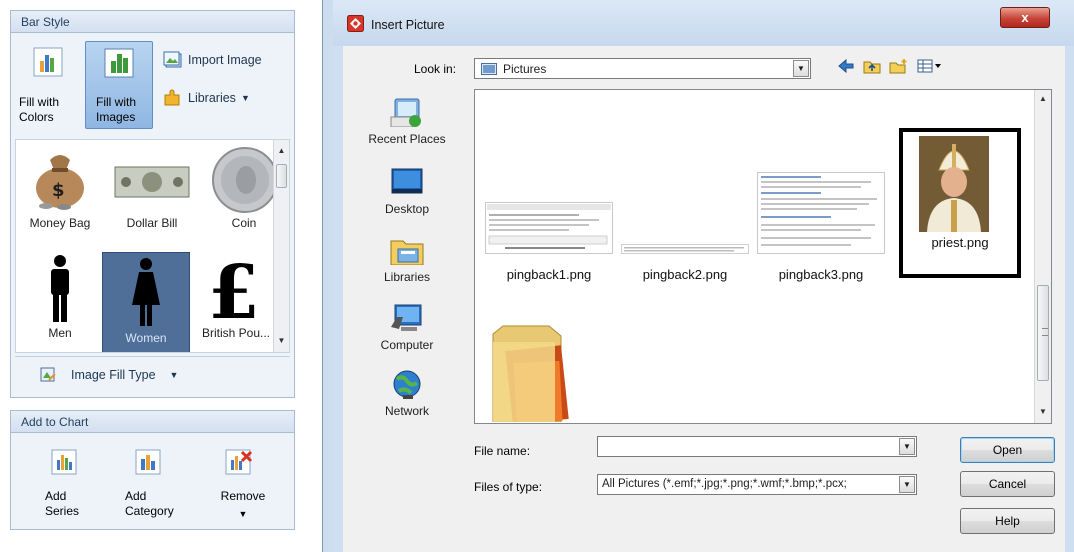 This screenshot has height=552, width=1074. I want to click on place-label: Computer, so click(407, 345).